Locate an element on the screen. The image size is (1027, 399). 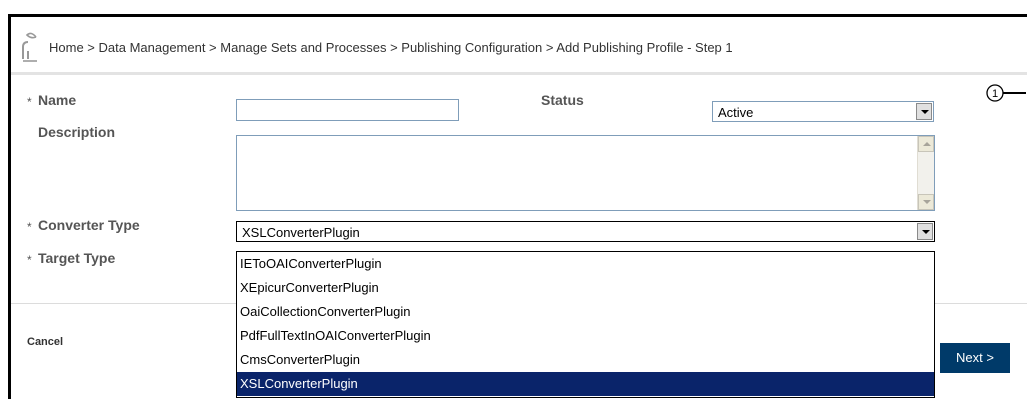
target-type-label: Target Type is located at coordinates (77, 258).